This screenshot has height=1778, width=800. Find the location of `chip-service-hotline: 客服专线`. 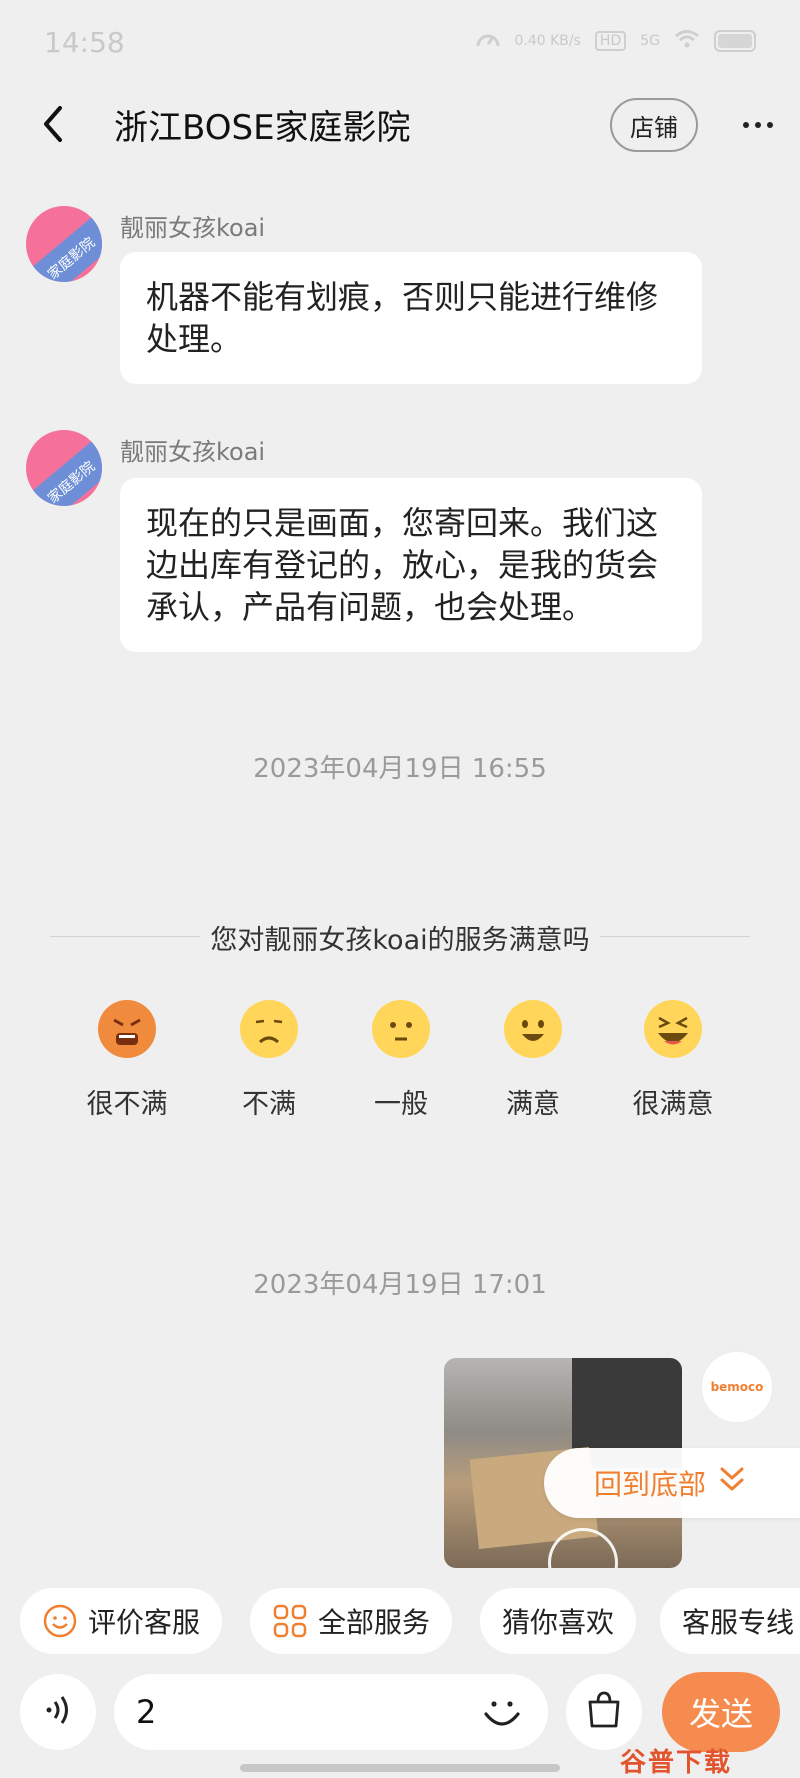

chip-service-hotline: 客服专线 is located at coordinates (730, 1621).